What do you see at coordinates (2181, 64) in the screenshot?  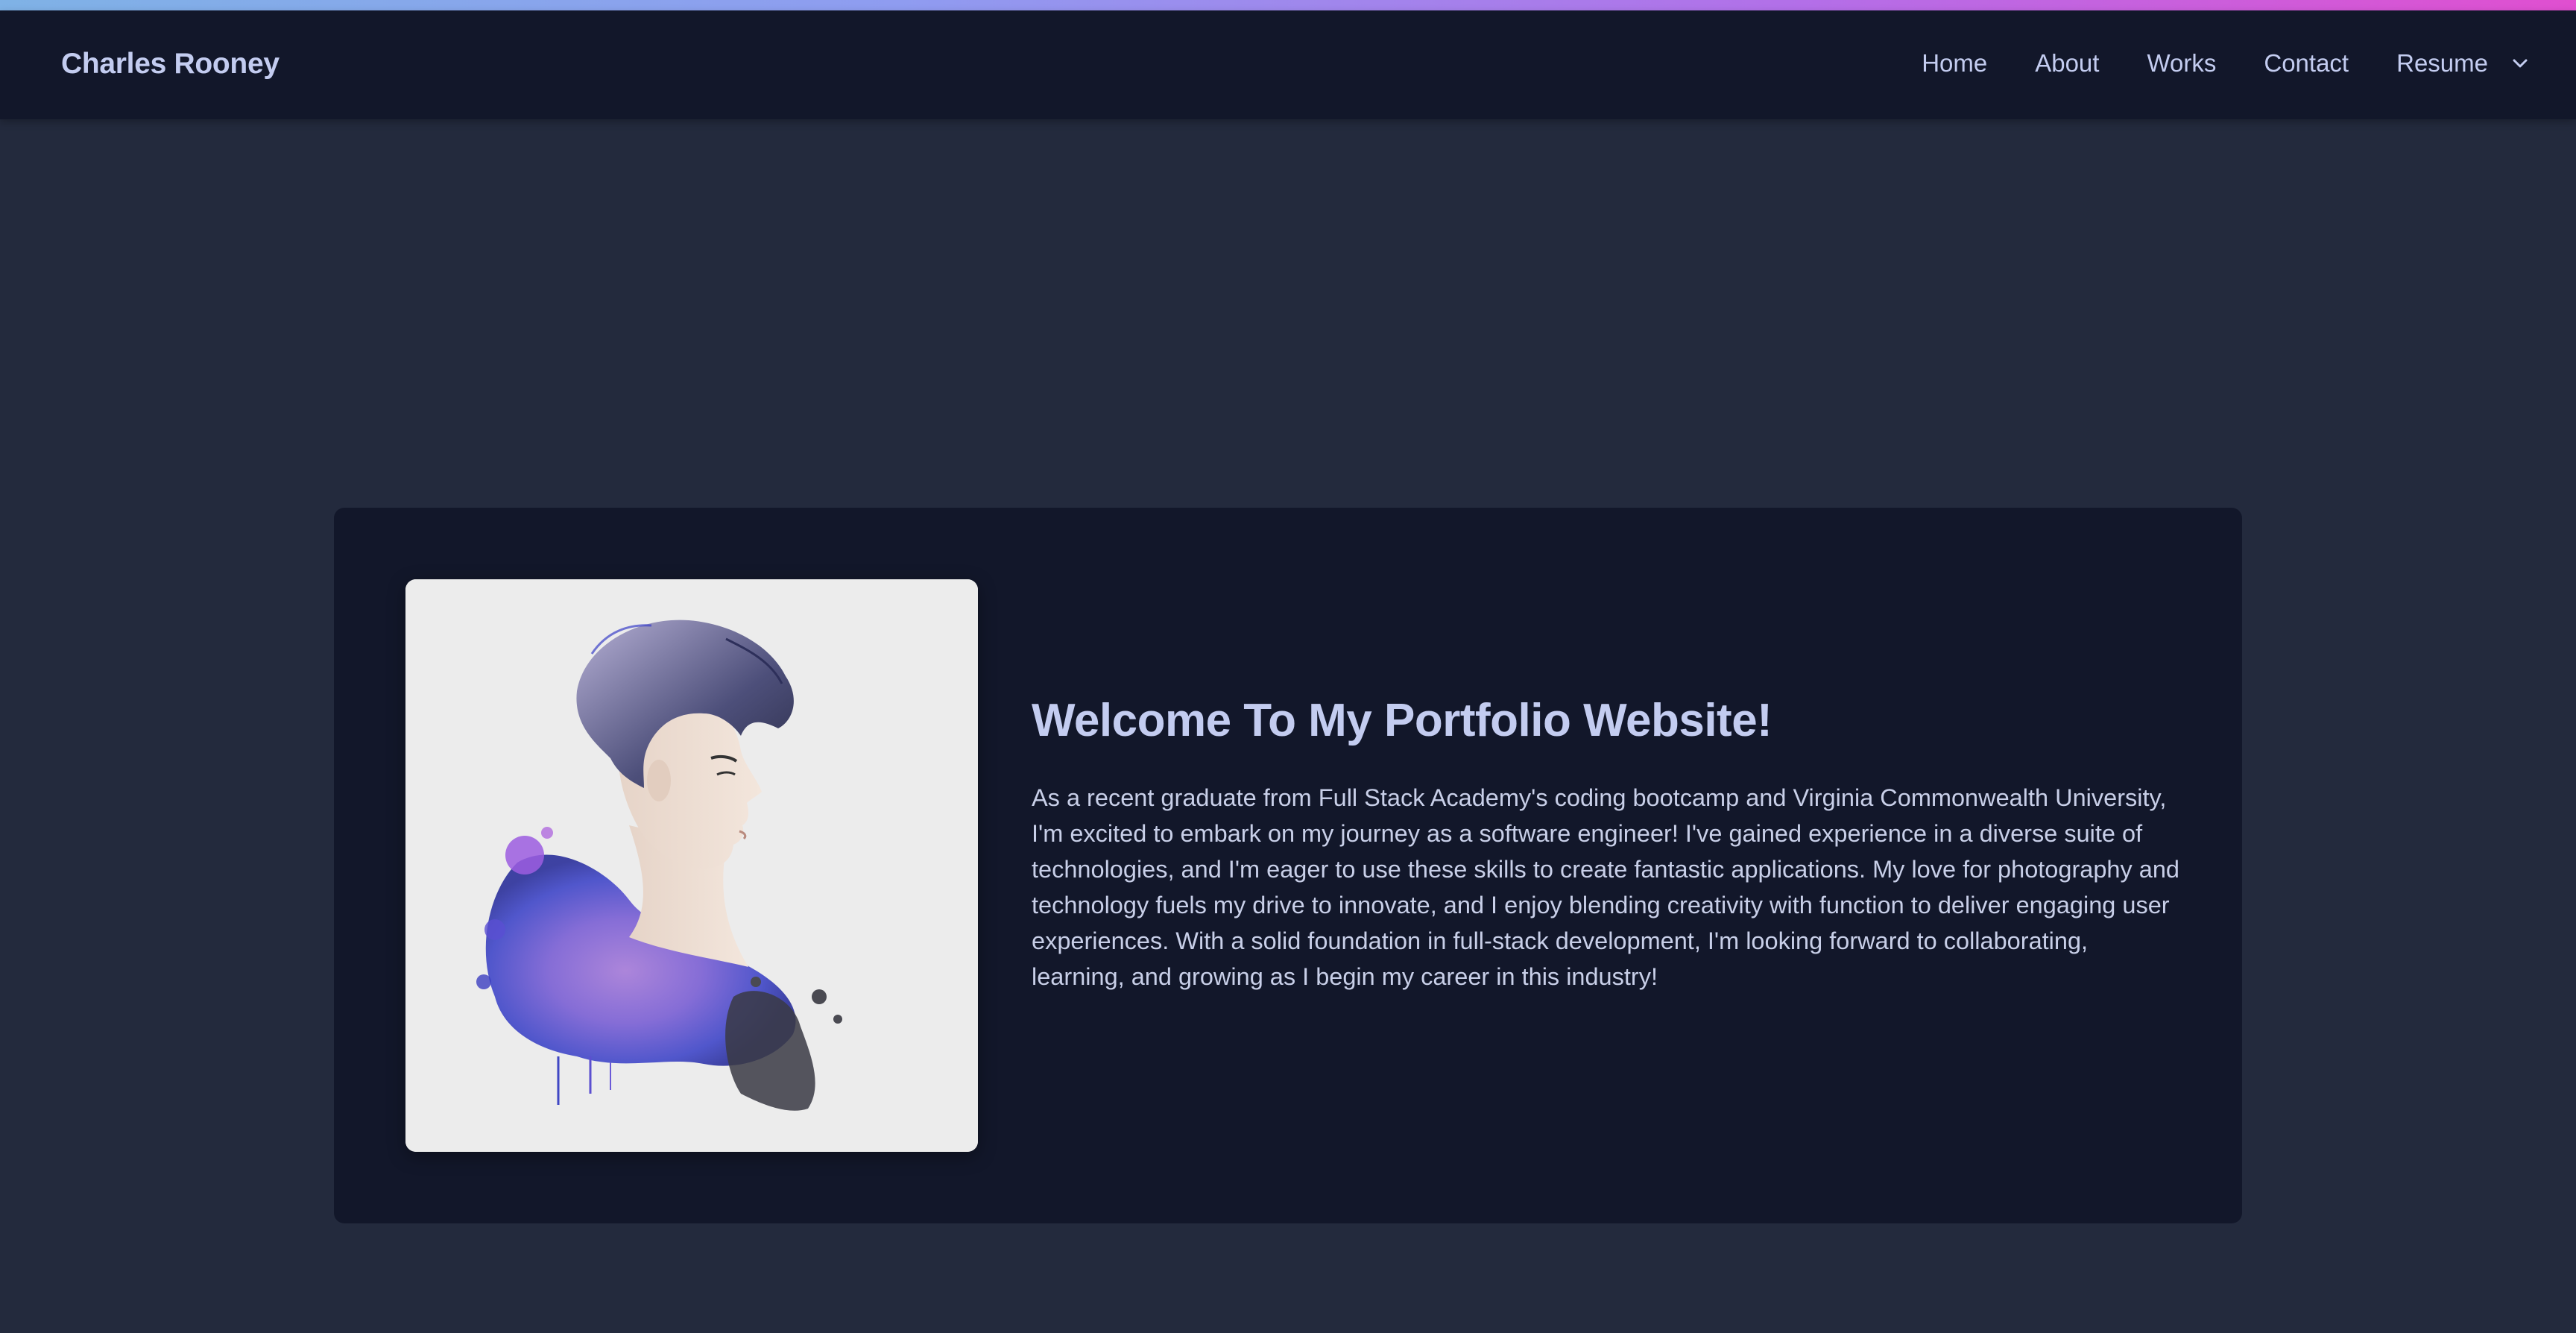 I see `nav-link-works: Works` at bounding box center [2181, 64].